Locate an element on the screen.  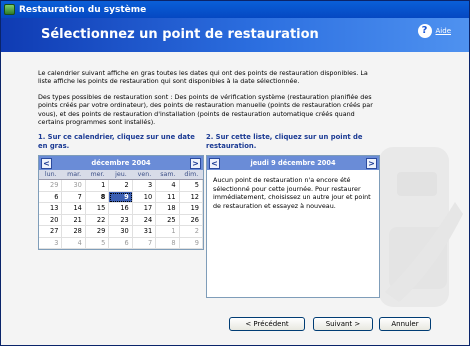
calendar-day: 10 is located at coordinates (144, 197).